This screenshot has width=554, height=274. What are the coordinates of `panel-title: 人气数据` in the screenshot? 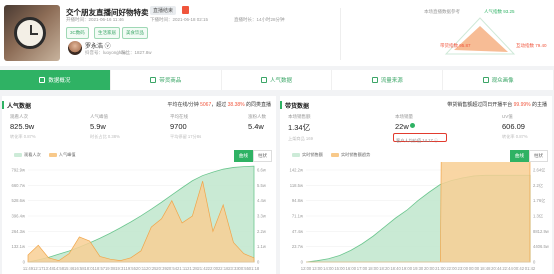 It's located at (19, 107).